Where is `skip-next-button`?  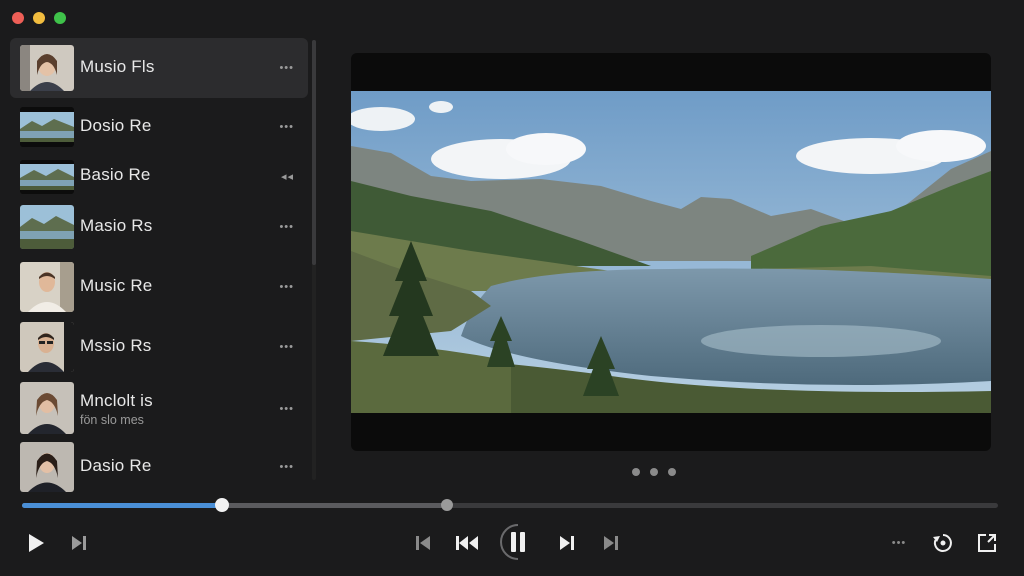 skip-next-button is located at coordinates (79, 543).